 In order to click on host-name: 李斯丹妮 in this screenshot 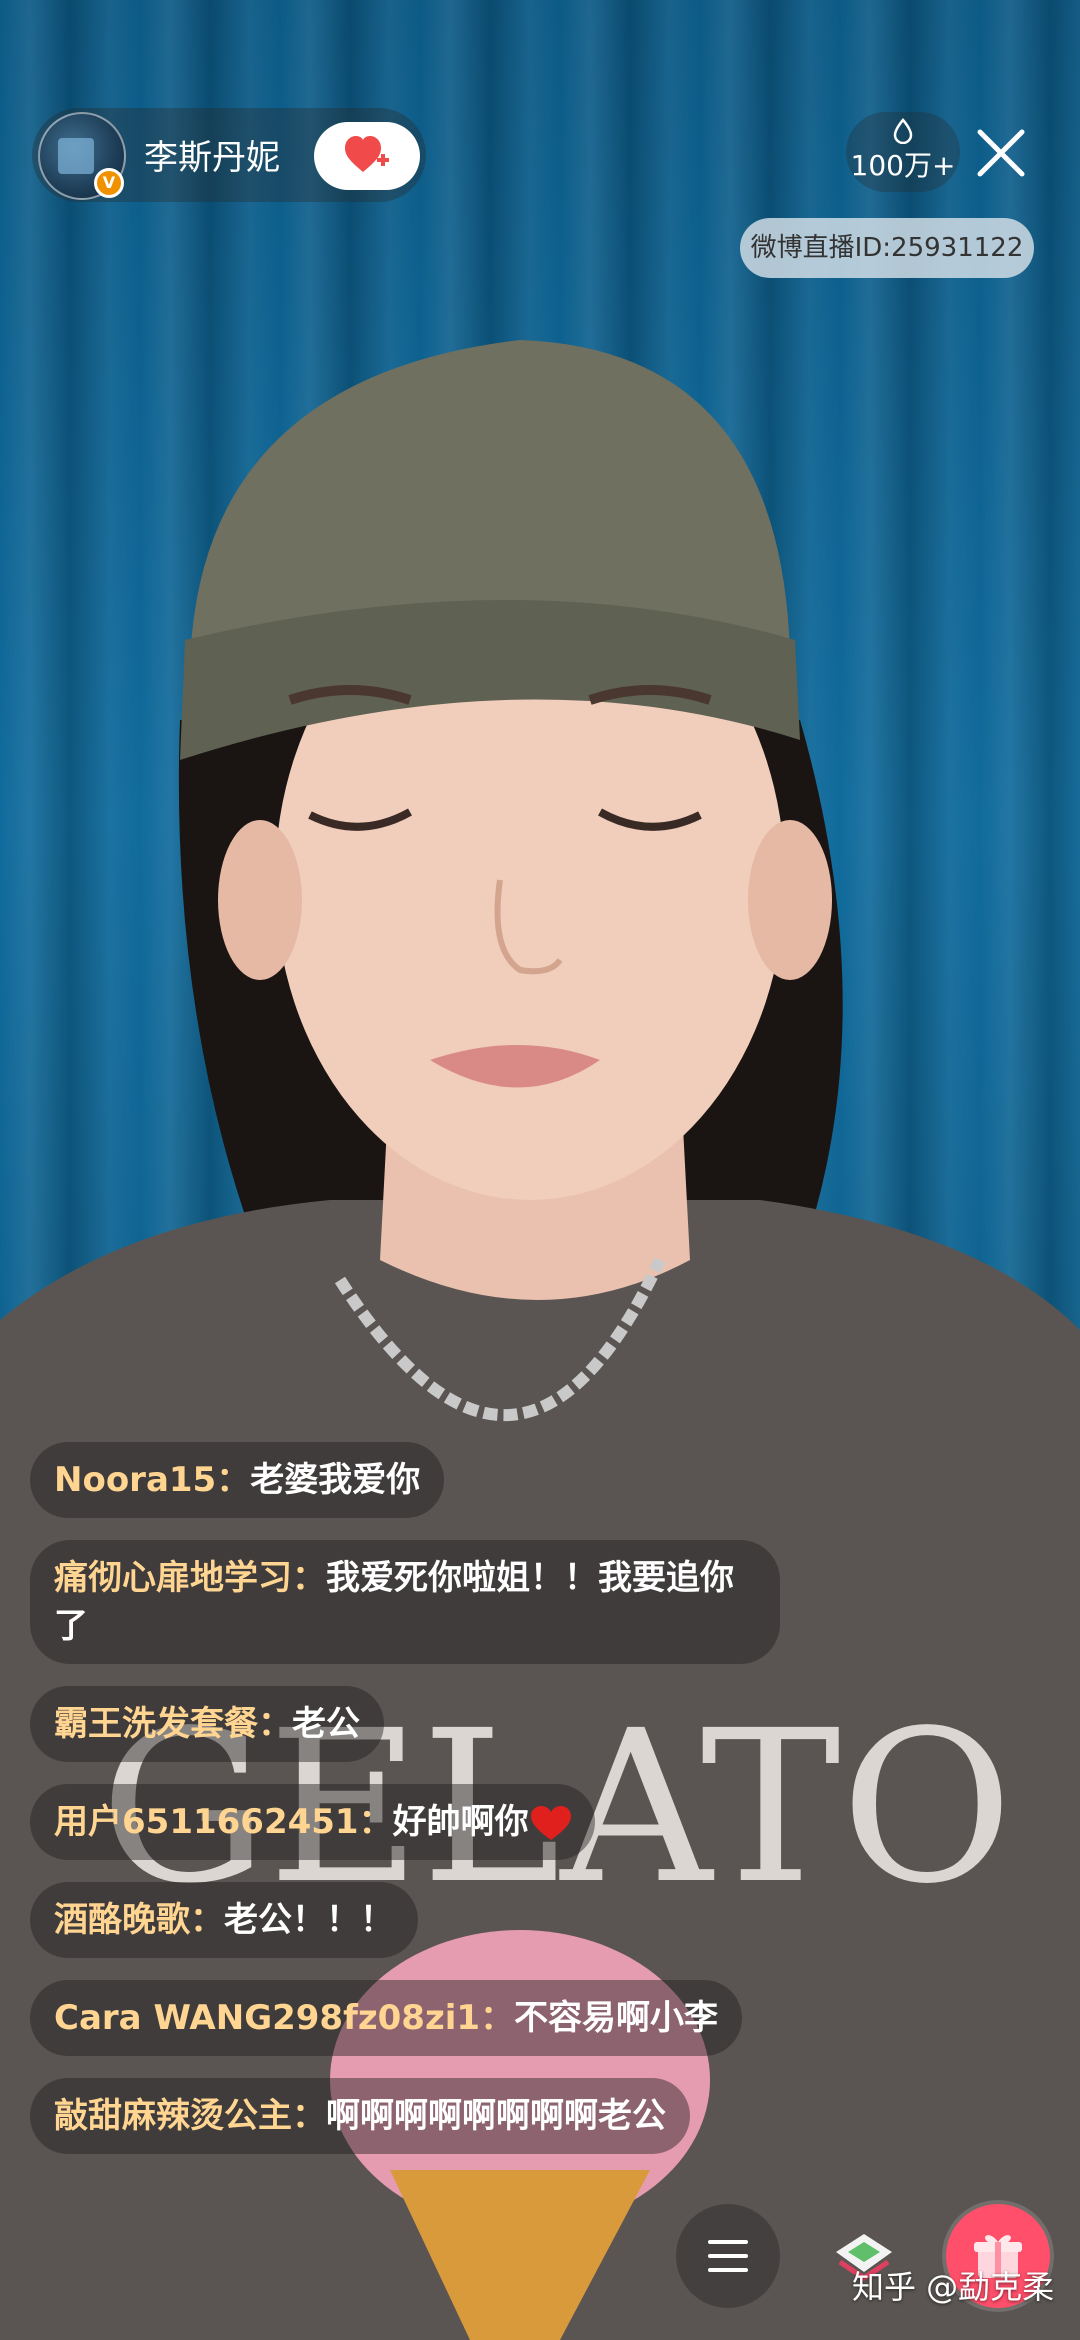, I will do `click(212, 154)`.